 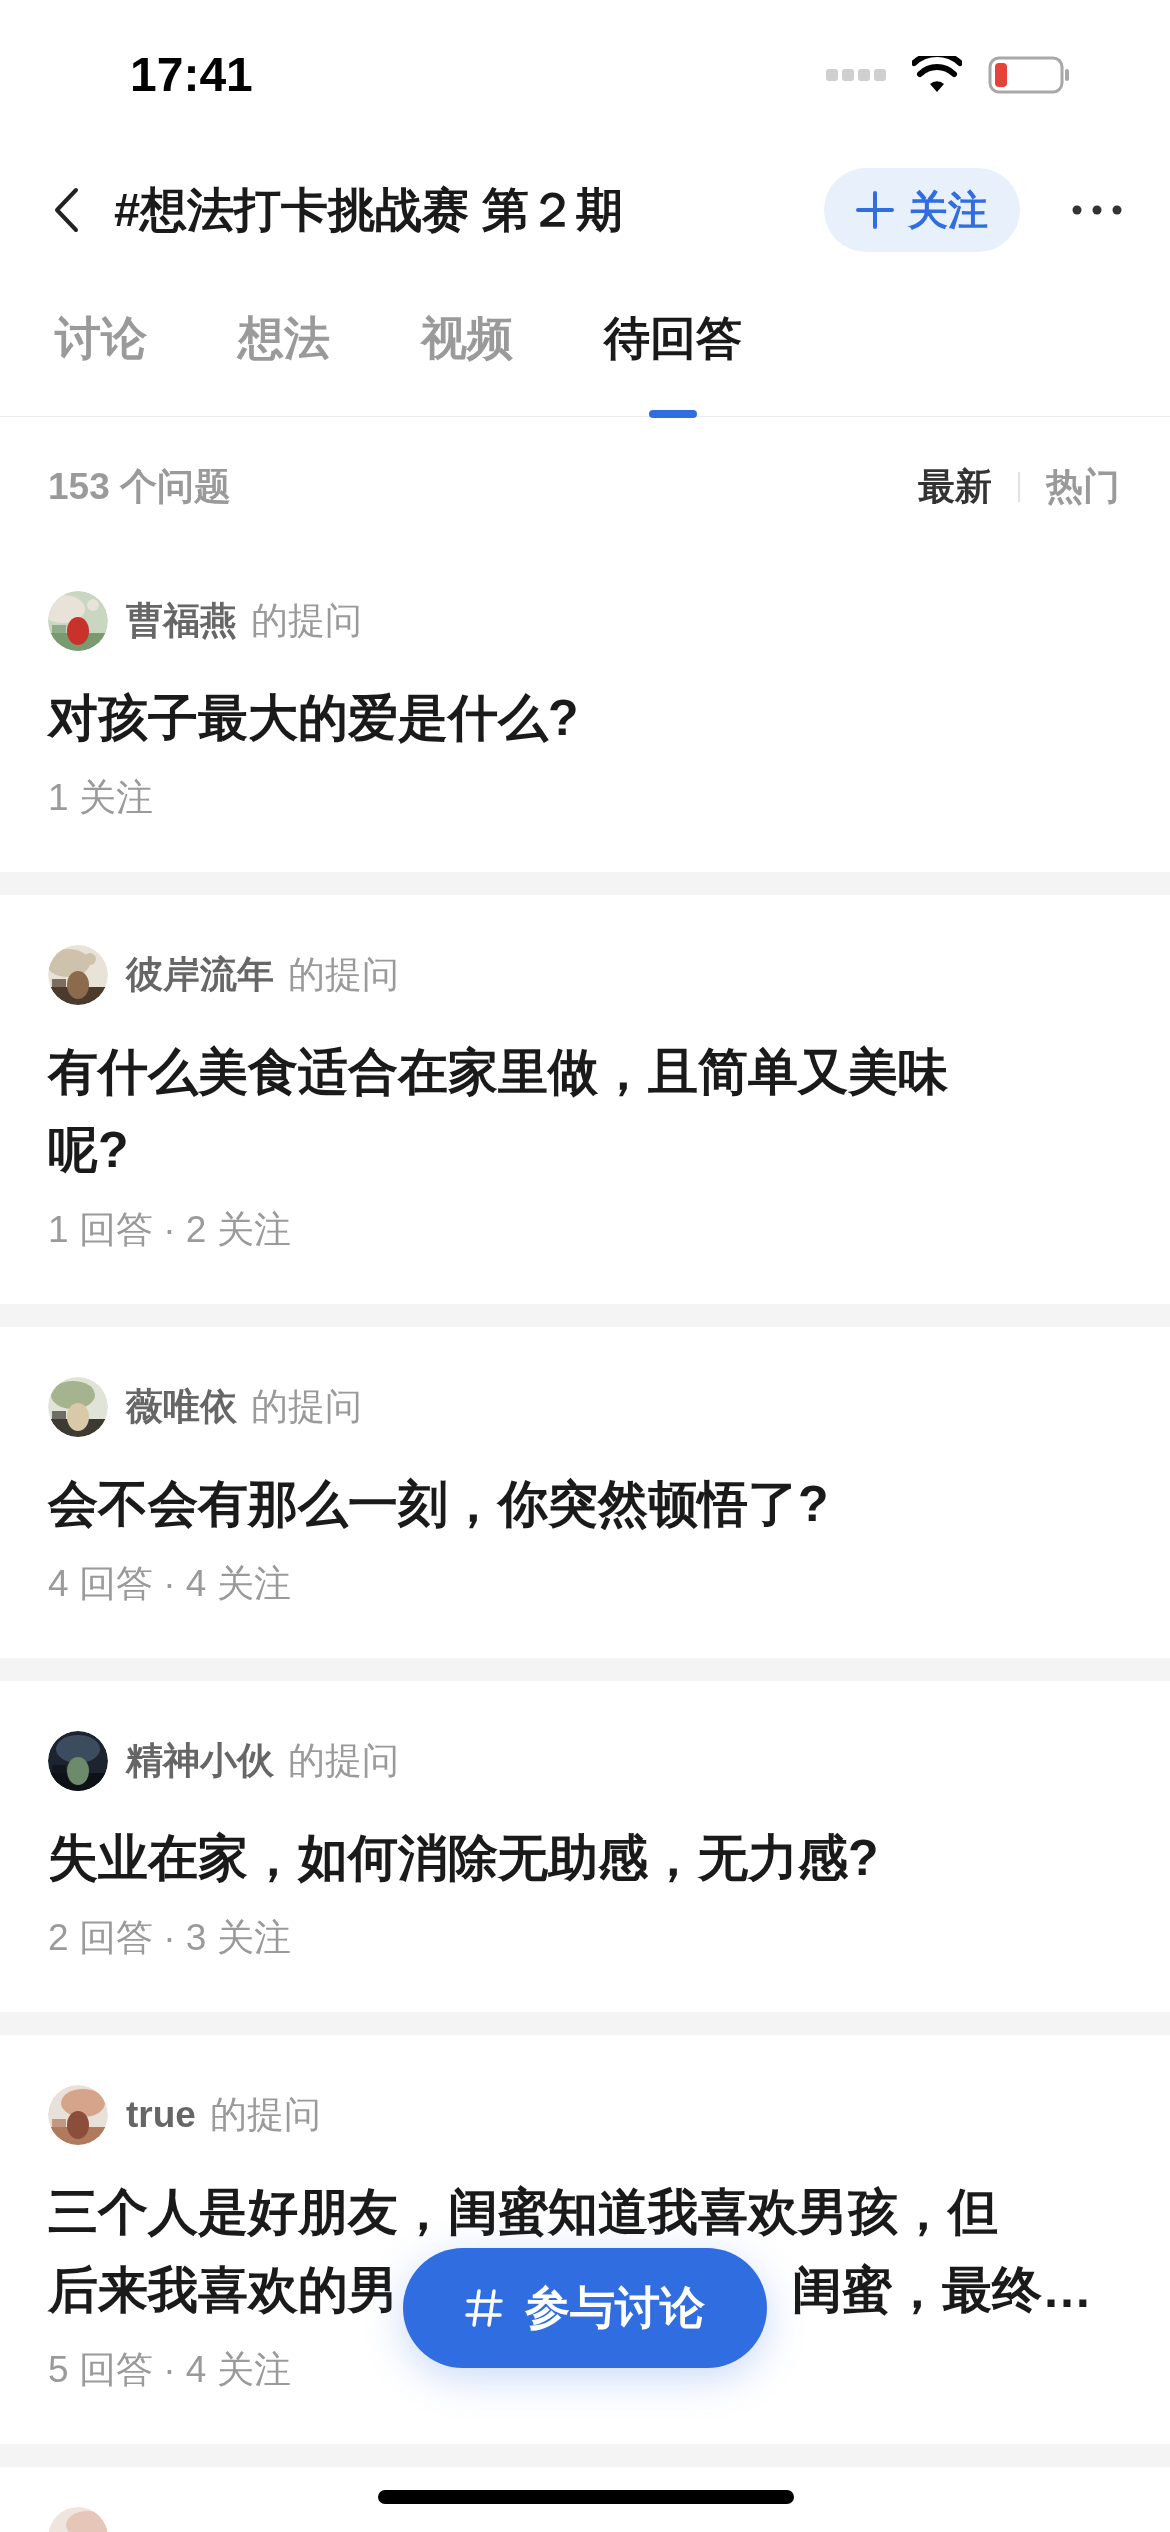 I want to click on question-stats: 1 关注, so click(x=101, y=798).